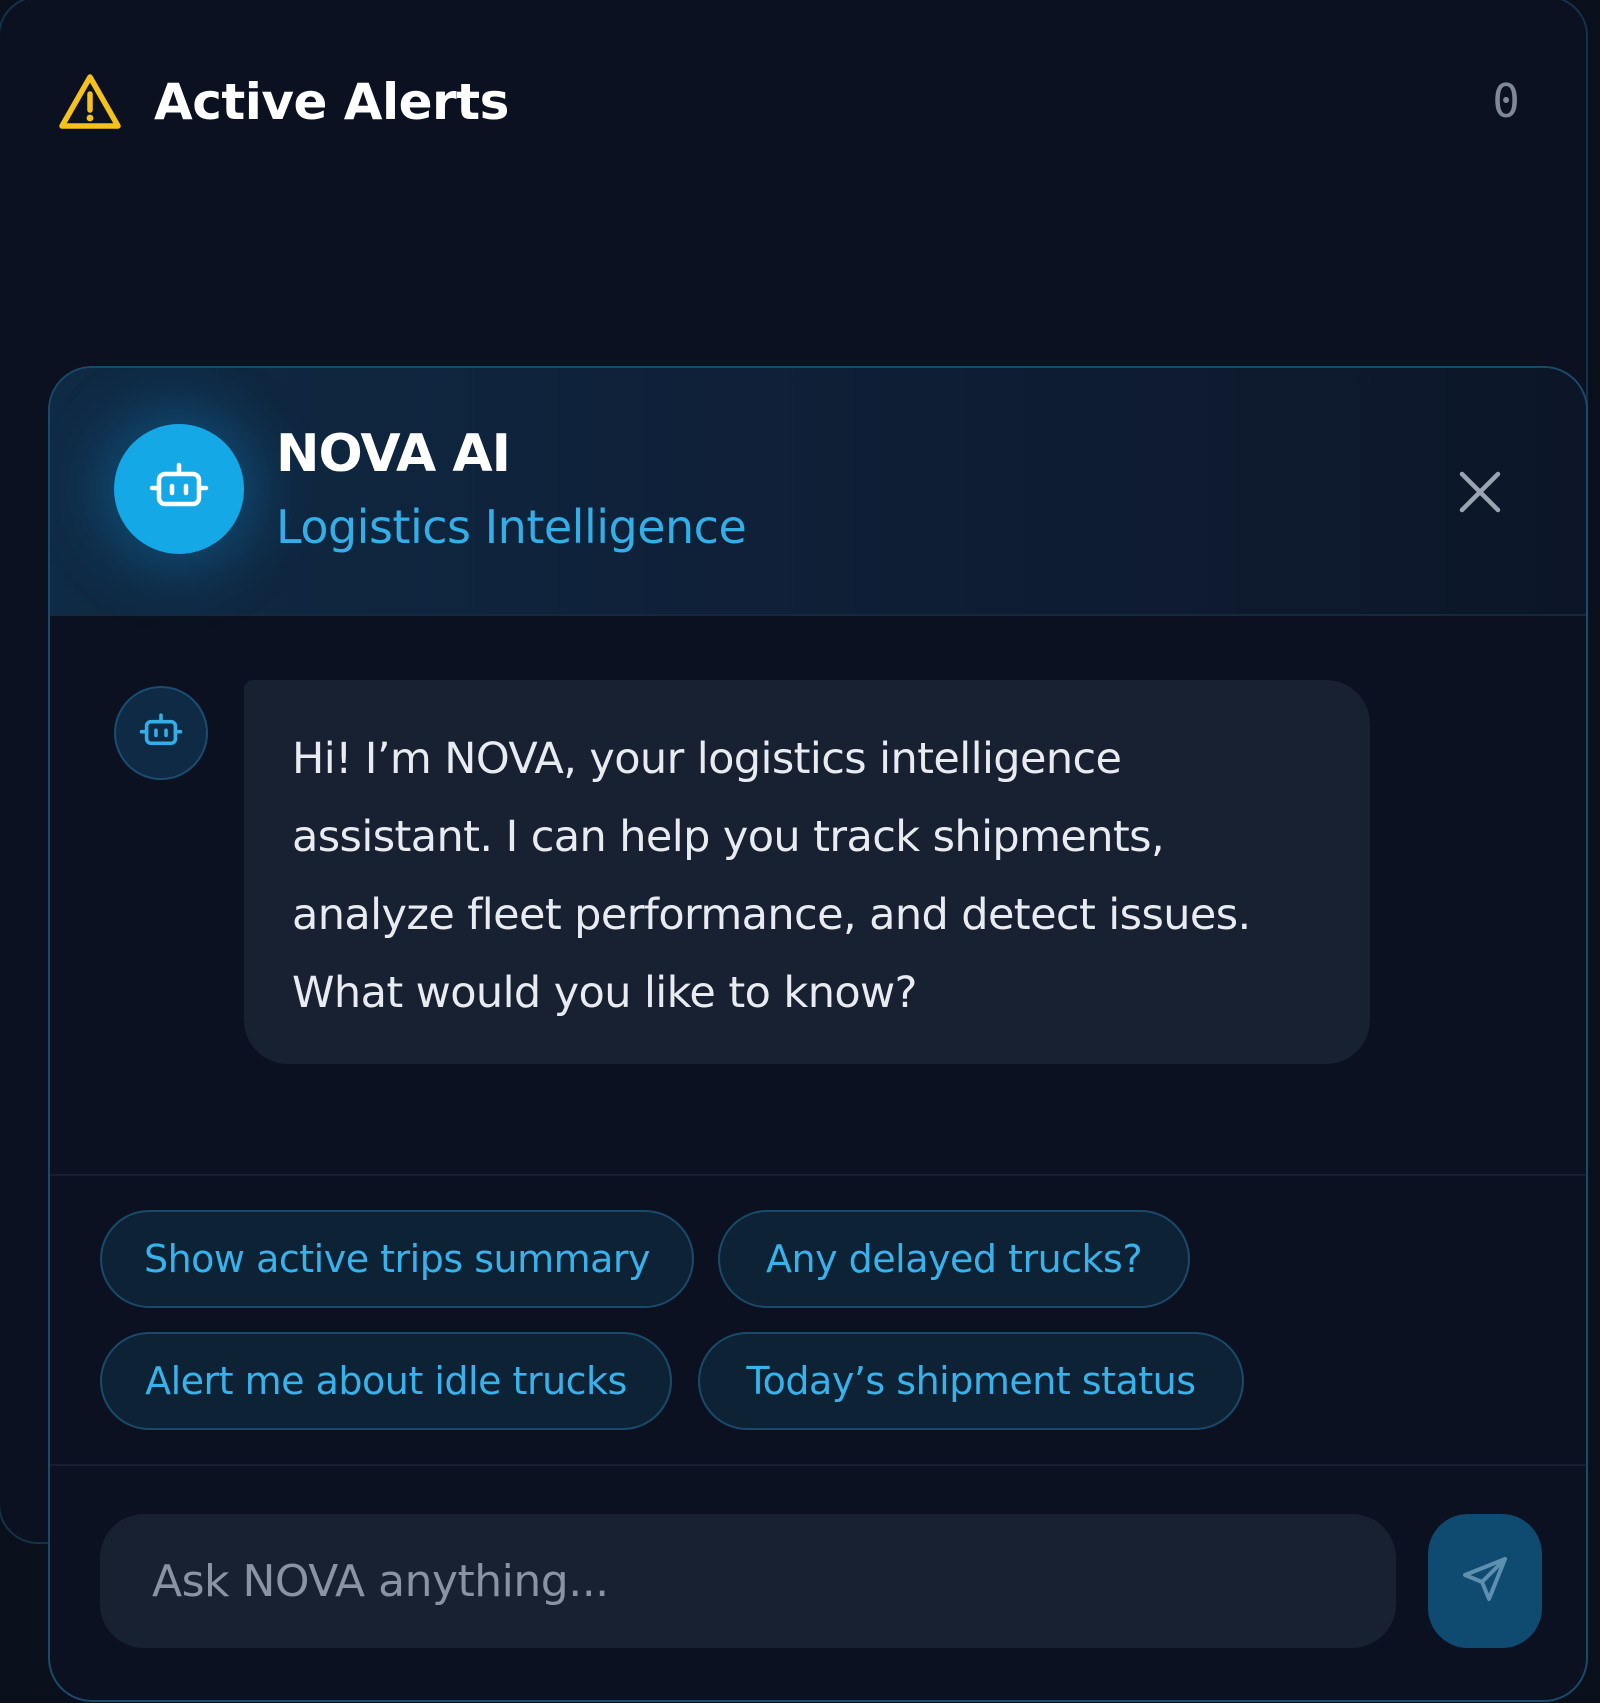 The width and height of the screenshot is (1600, 1703). Describe the element at coordinates (818, 492) in the screenshot. I see `chat-header: NOVA AI Logistics Intelligence` at that location.